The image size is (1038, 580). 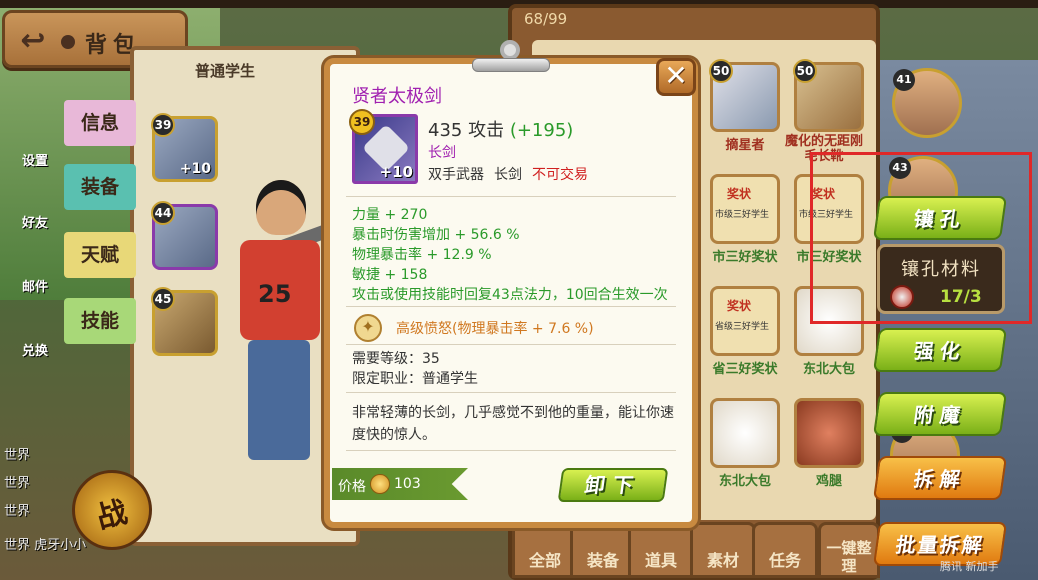 I want to click on equipped-armor-slot: 44, so click(x=184, y=235).